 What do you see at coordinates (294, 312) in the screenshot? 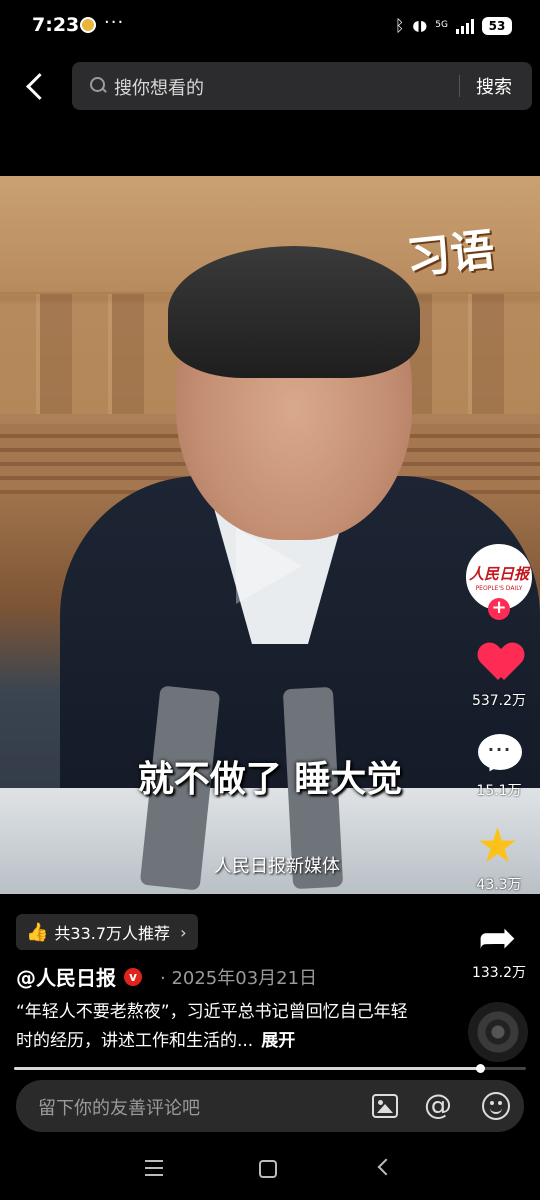
I see `speaker-hair` at bounding box center [294, 312].